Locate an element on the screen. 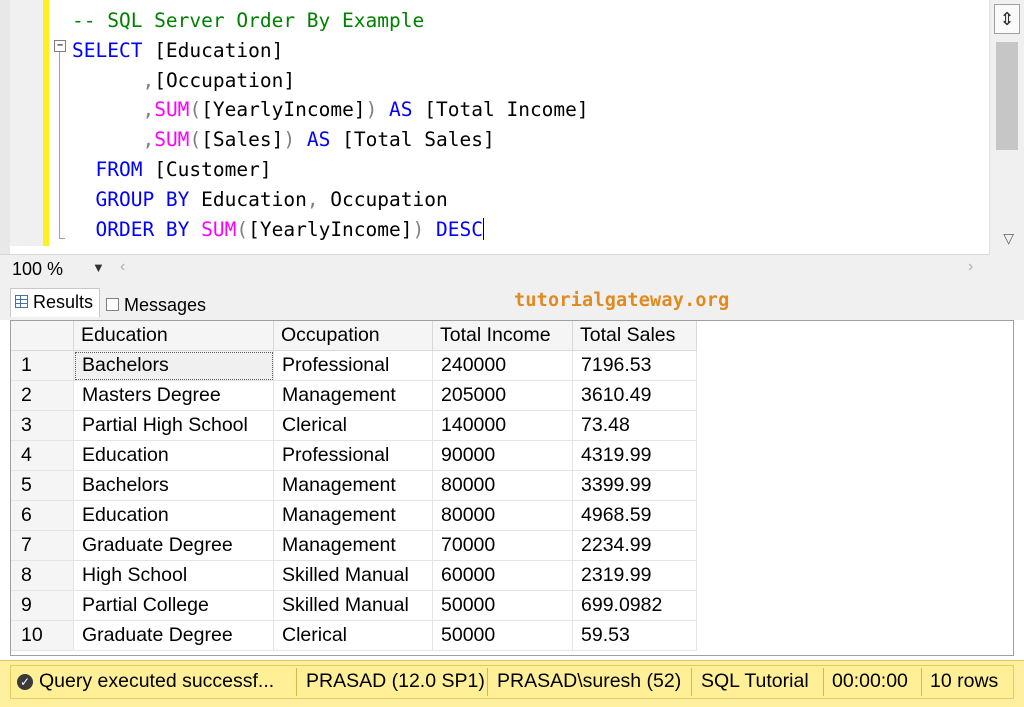 This screenshot has height=707, width=1024. row-number: 9 is located at coordinates (42, 605).